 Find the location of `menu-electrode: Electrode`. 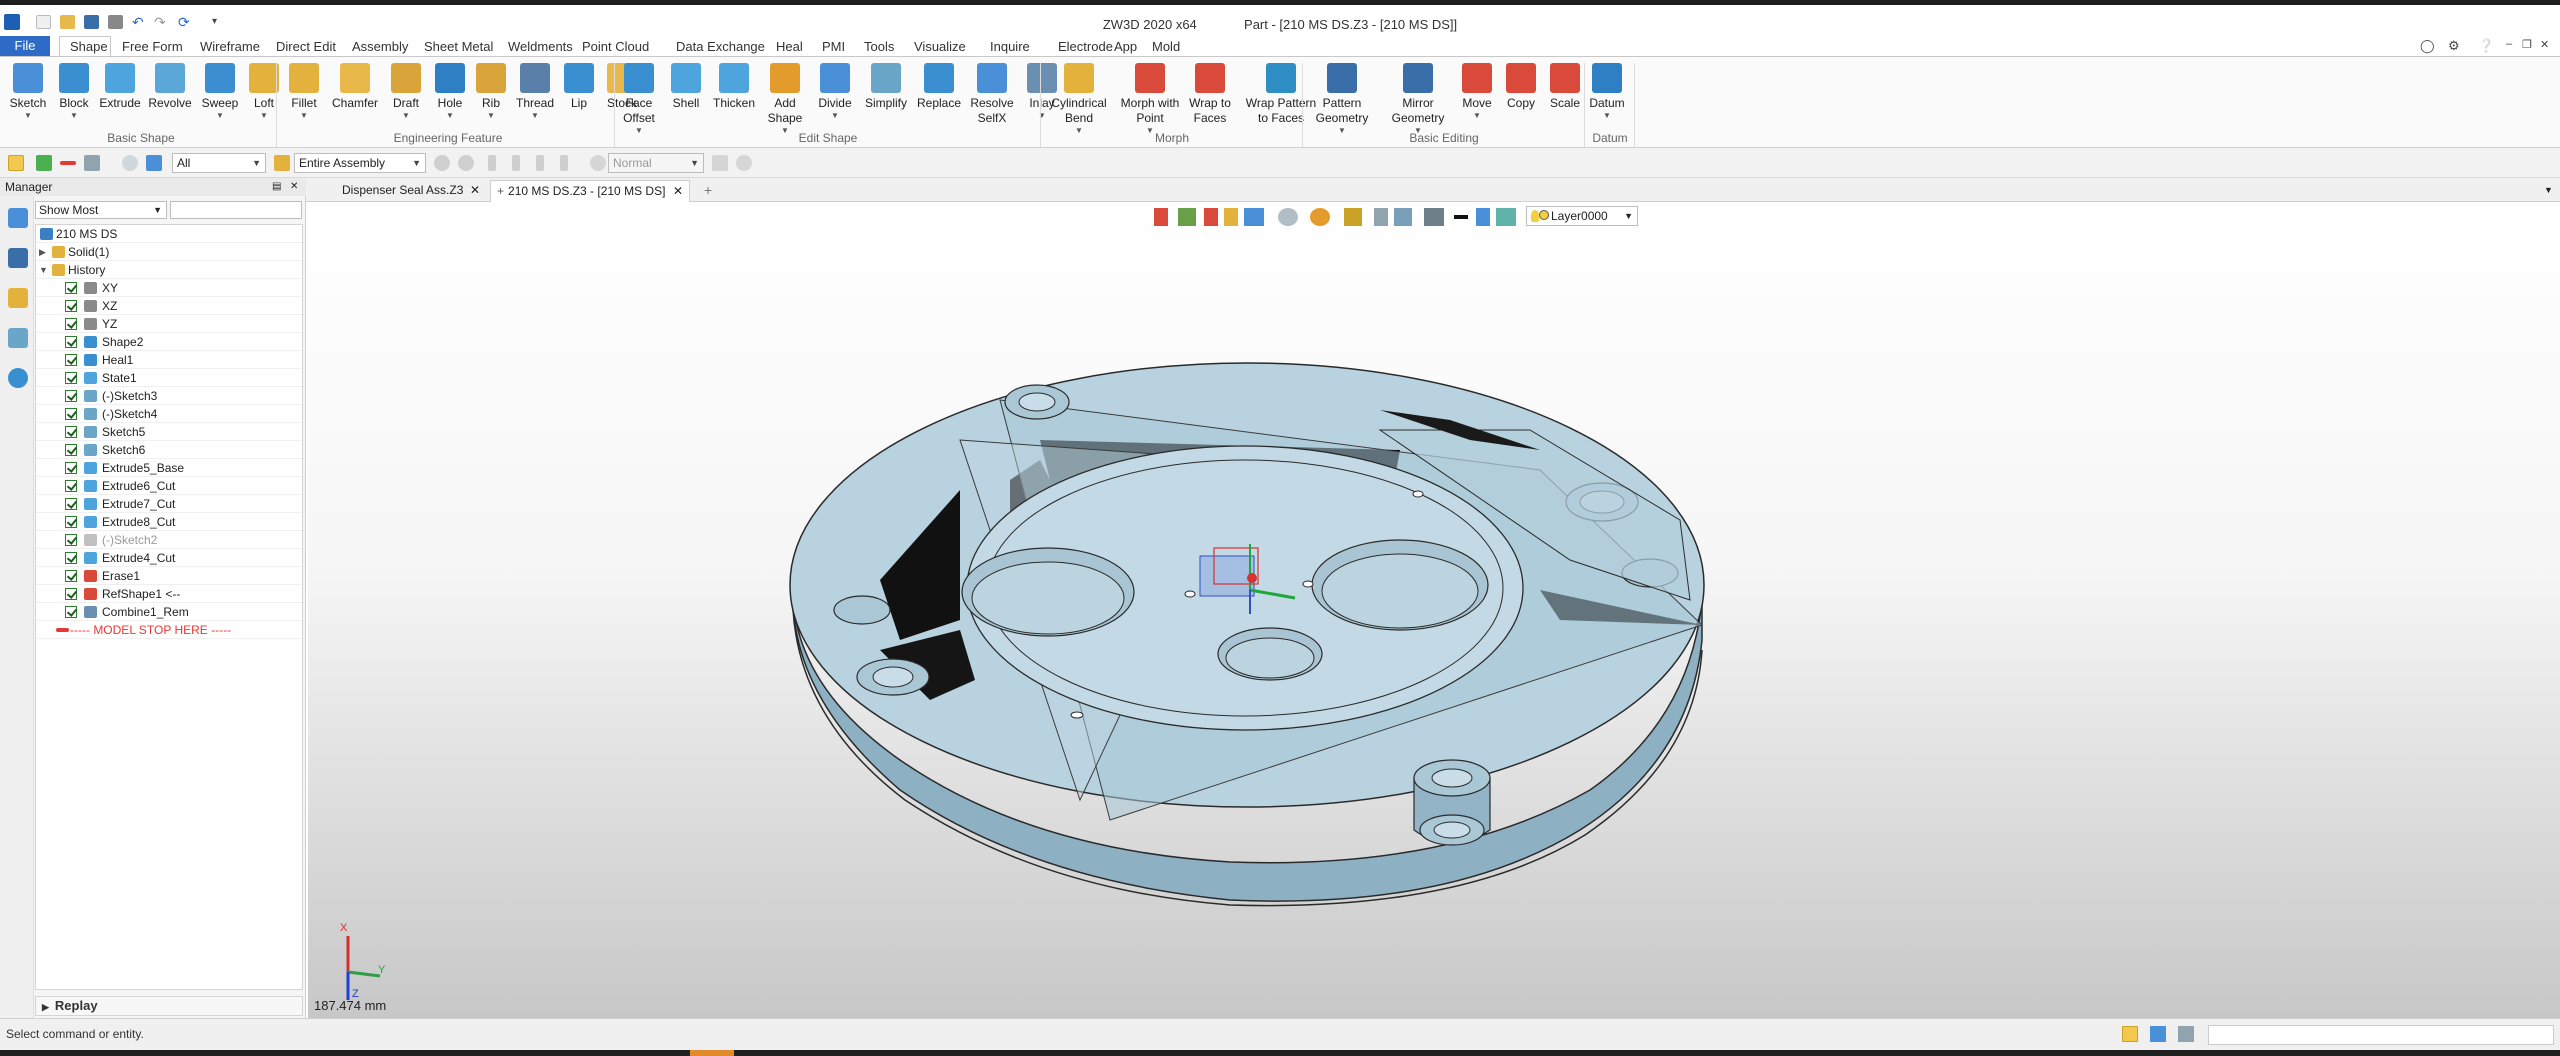

menu-electrode: Electrode is located at coordinates (1085, 47).